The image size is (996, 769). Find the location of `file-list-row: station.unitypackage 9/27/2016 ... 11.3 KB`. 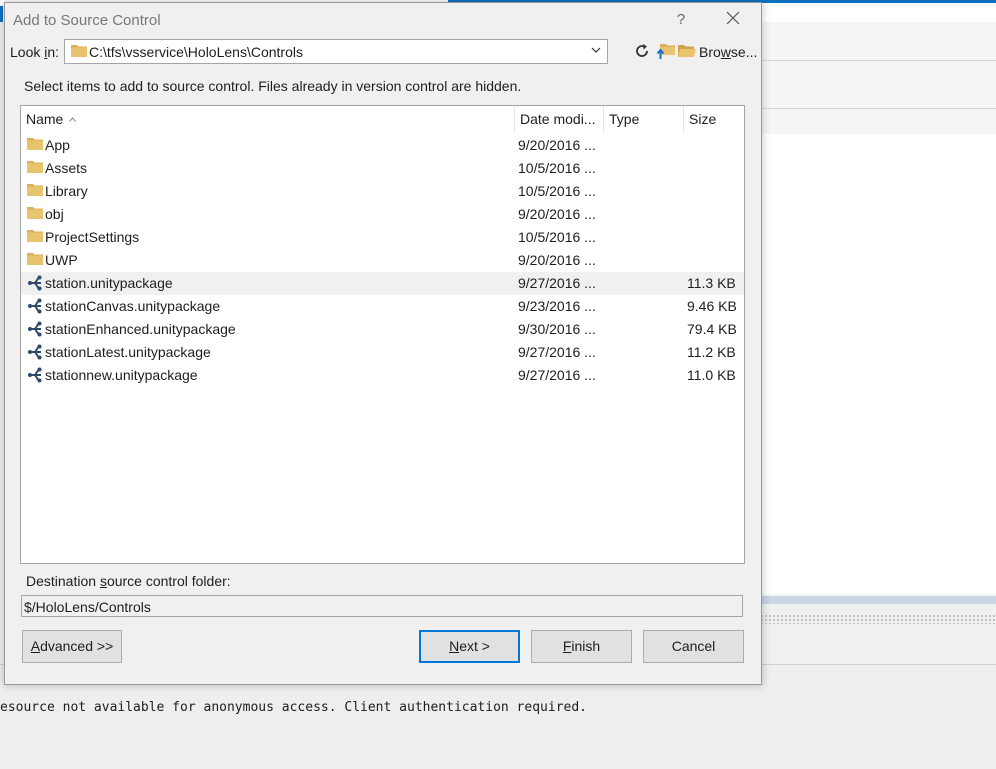

file-list-row: station.unitypackage 9/27/2016 ... 11.3 KB is located at coordinates (382, 283).